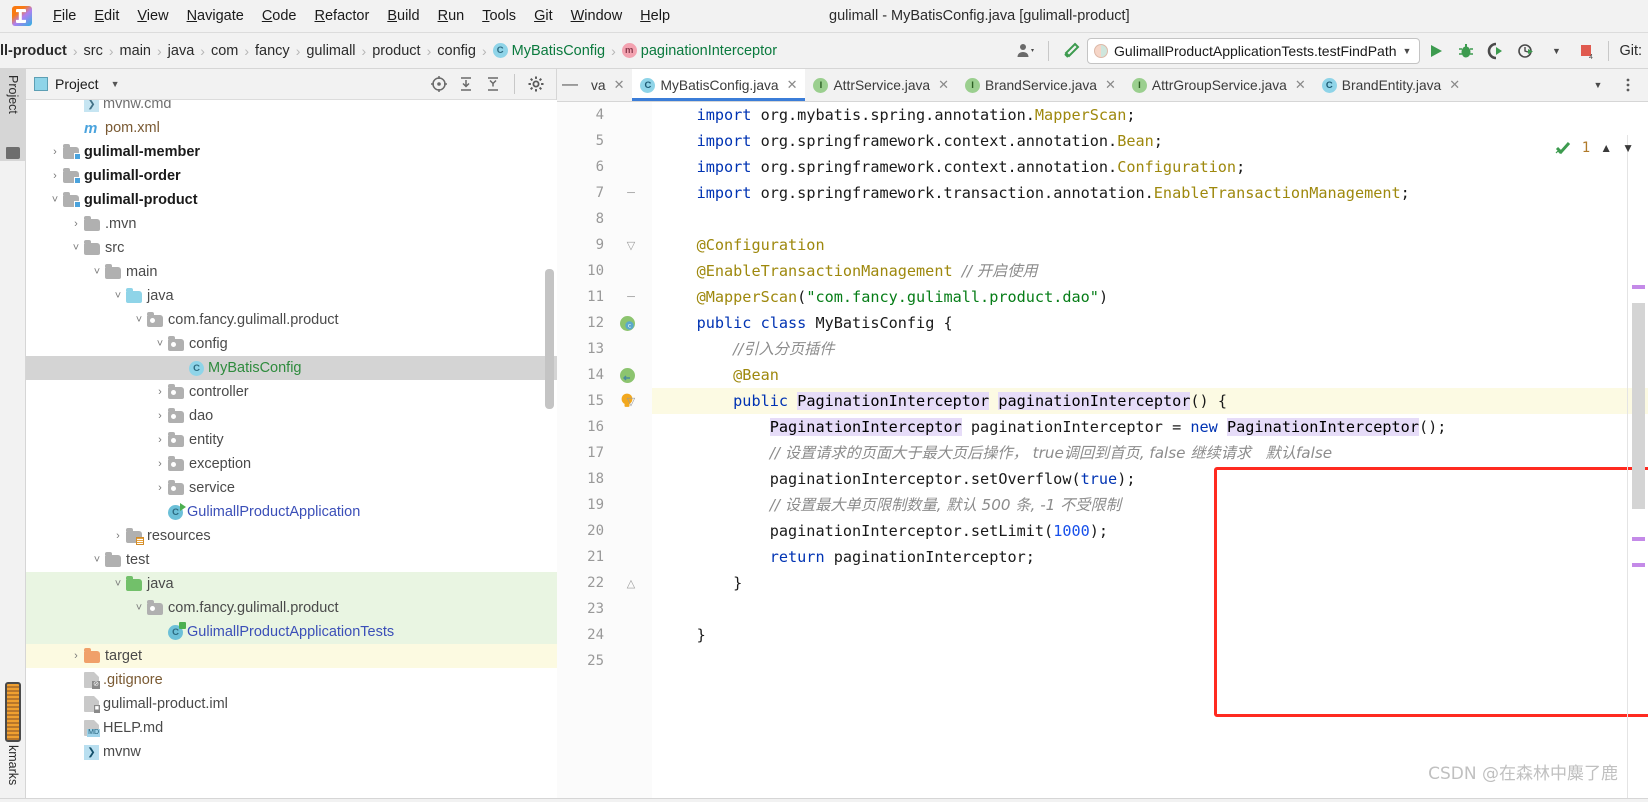 The height and width of the screenshot is (802, 1648). What do you see at coordinates (456, 51) in the screenshot?
I see `breadcrumb-item-config: config` at bounding box center [456, 51].